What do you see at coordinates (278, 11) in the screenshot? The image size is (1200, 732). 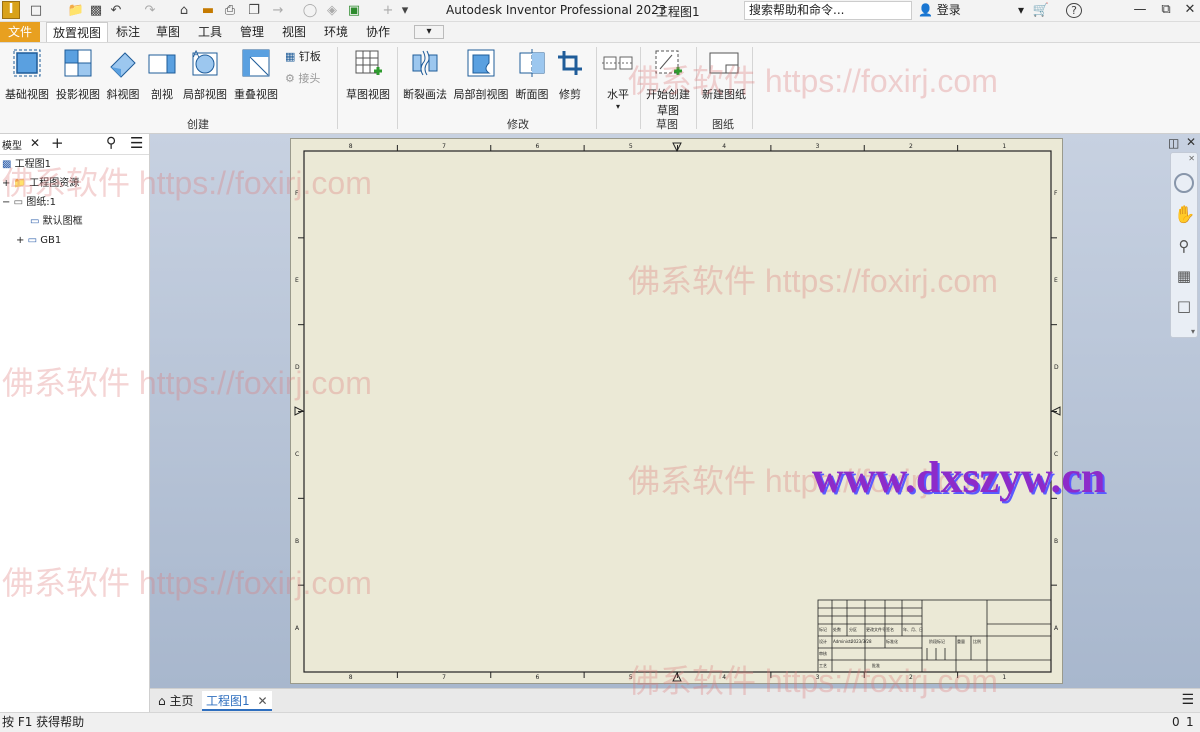 I see `arrow-icon: →` at bounding box center [278, 11].